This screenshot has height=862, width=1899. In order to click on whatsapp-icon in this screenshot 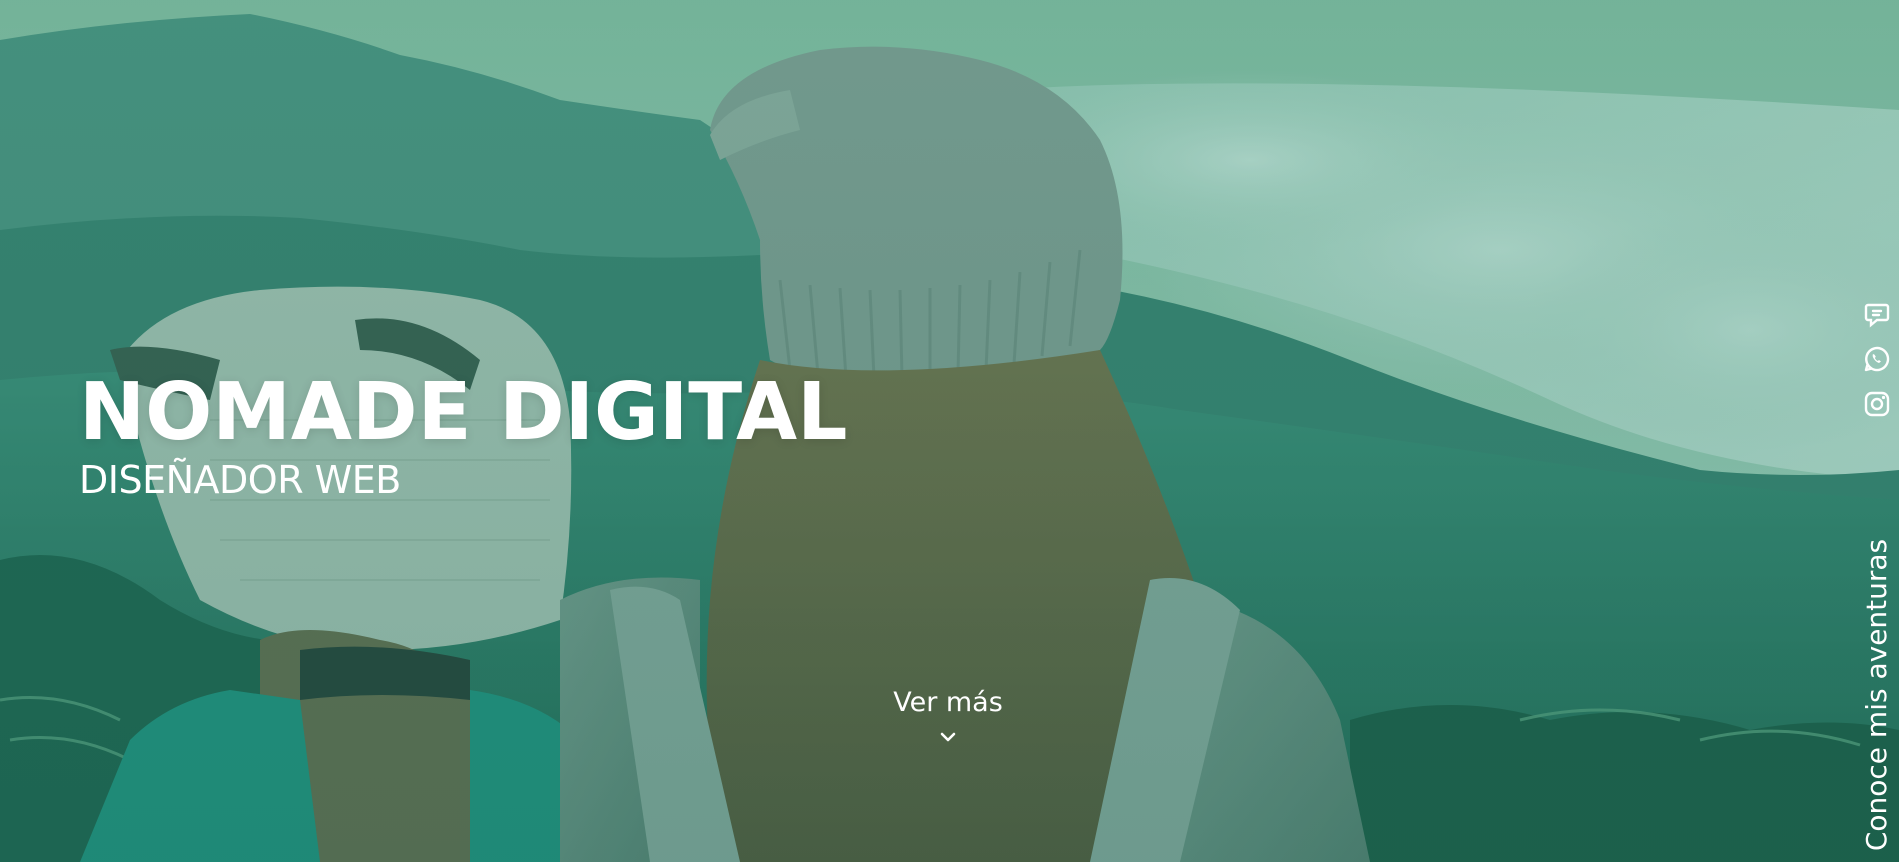, I will do `click(1877, 359)`.